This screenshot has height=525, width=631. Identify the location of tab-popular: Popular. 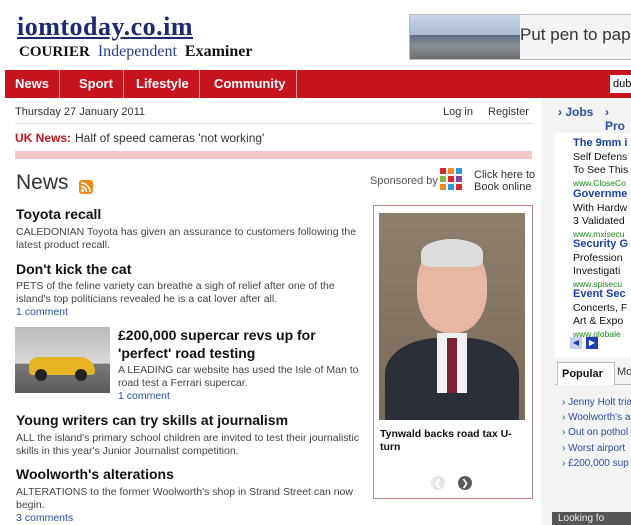
(586, 373).